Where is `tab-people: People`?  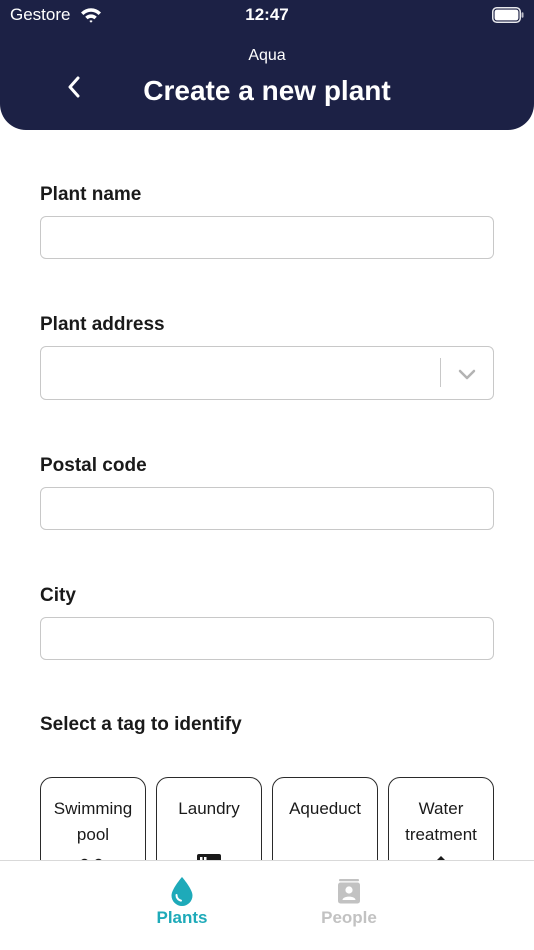
tab-people: People is located at coordinates (349, 905).